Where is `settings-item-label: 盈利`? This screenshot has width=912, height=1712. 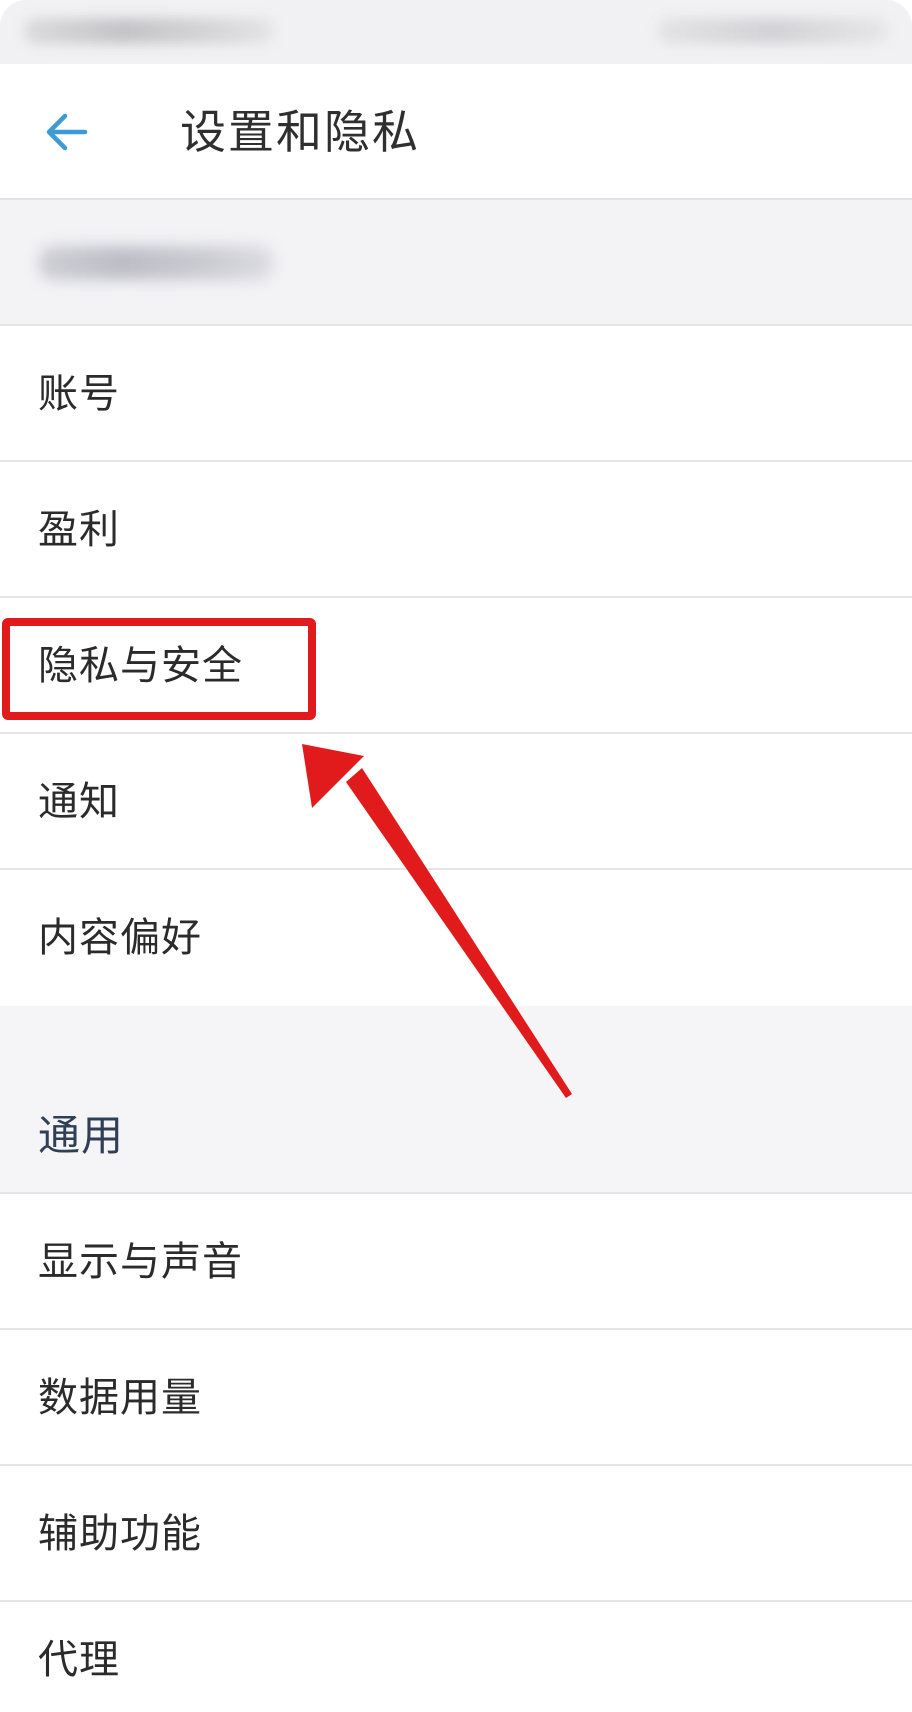
settings-item-label: 盈利 is located at coordinates (79, 530).